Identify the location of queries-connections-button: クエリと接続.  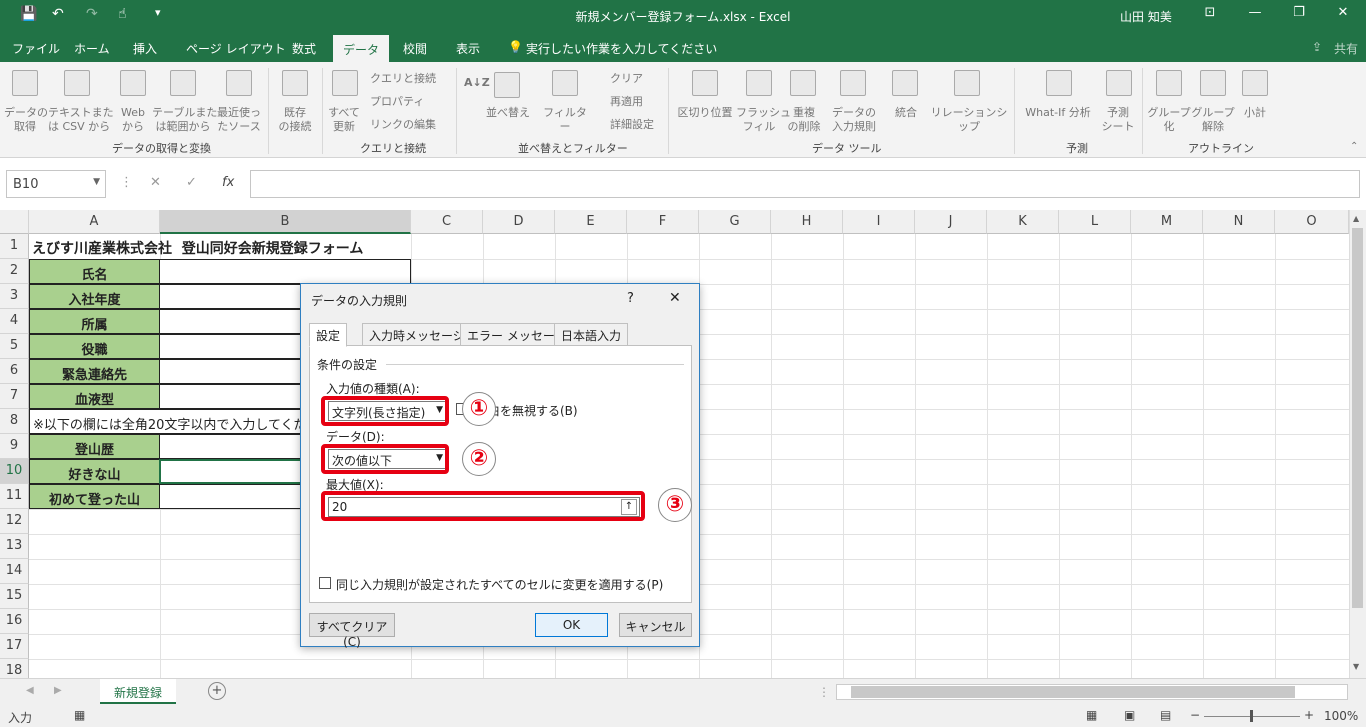
(403, 79).